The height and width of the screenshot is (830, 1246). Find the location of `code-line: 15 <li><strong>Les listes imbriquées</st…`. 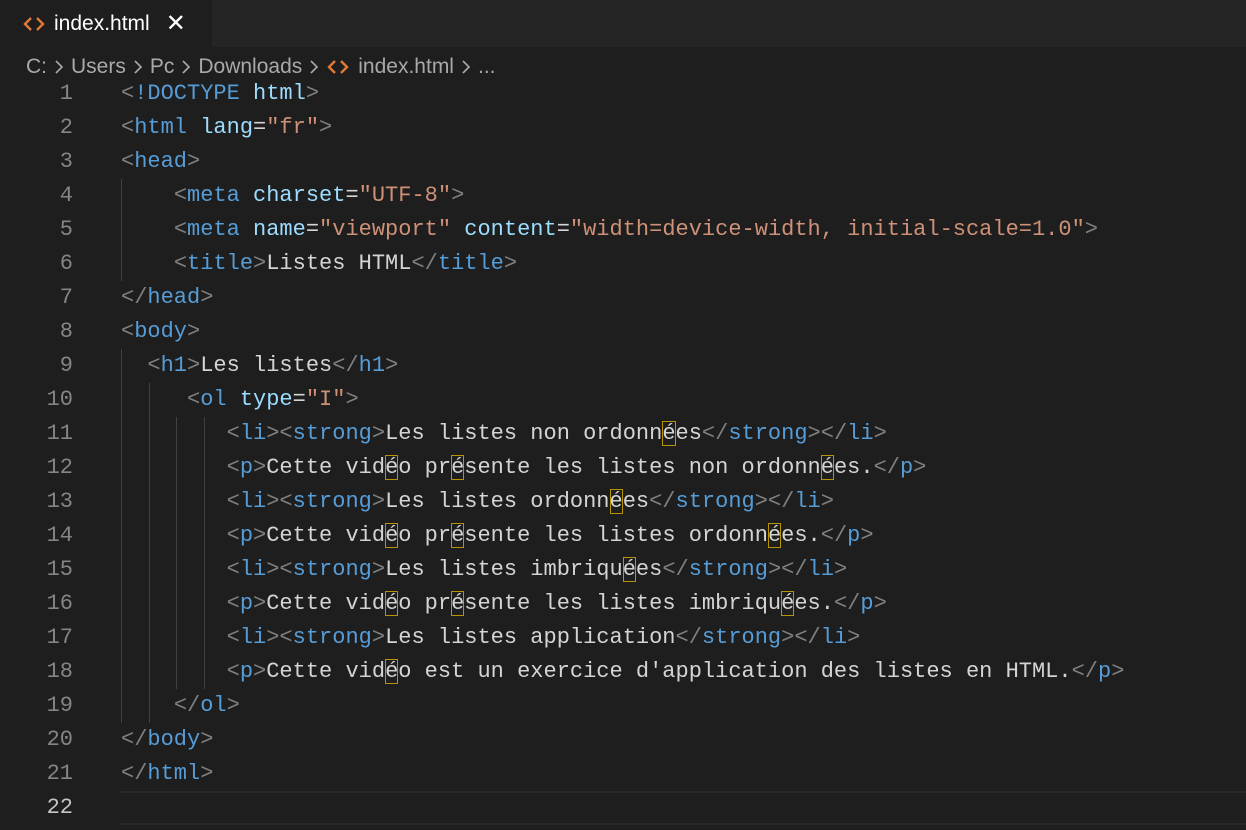

code-line: 15 <li><strong>Les listes imbriquées</st… is located at coordinates (623, 570).